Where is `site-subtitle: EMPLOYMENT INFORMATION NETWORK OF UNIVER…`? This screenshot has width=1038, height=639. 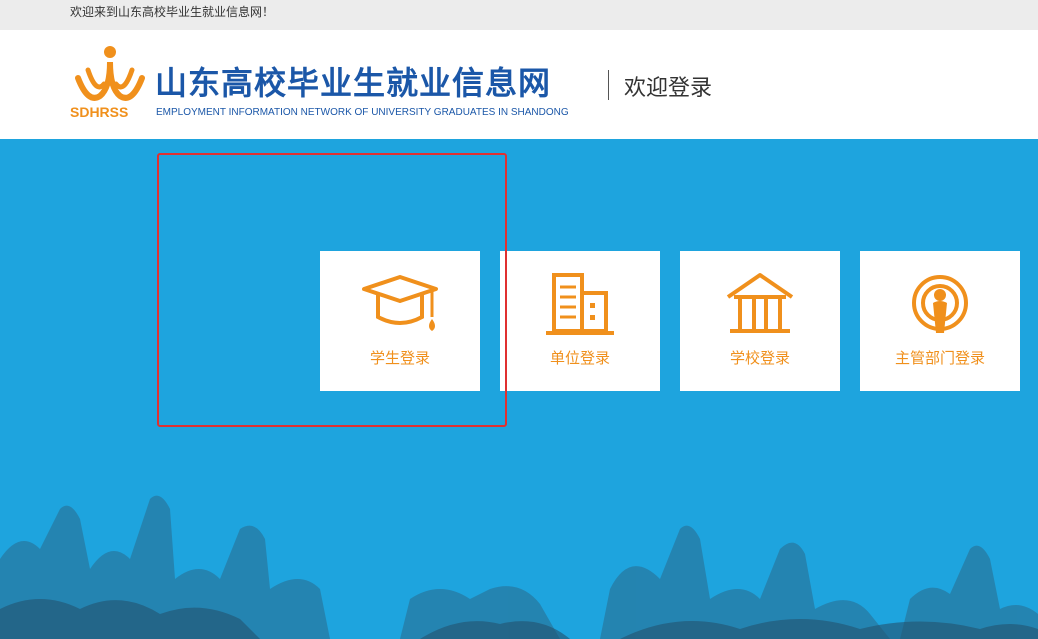
site-subtitle: EMPLOYMENT INFORMATION NETWORK OF UNIVER… is located at coordinates (362, 112).